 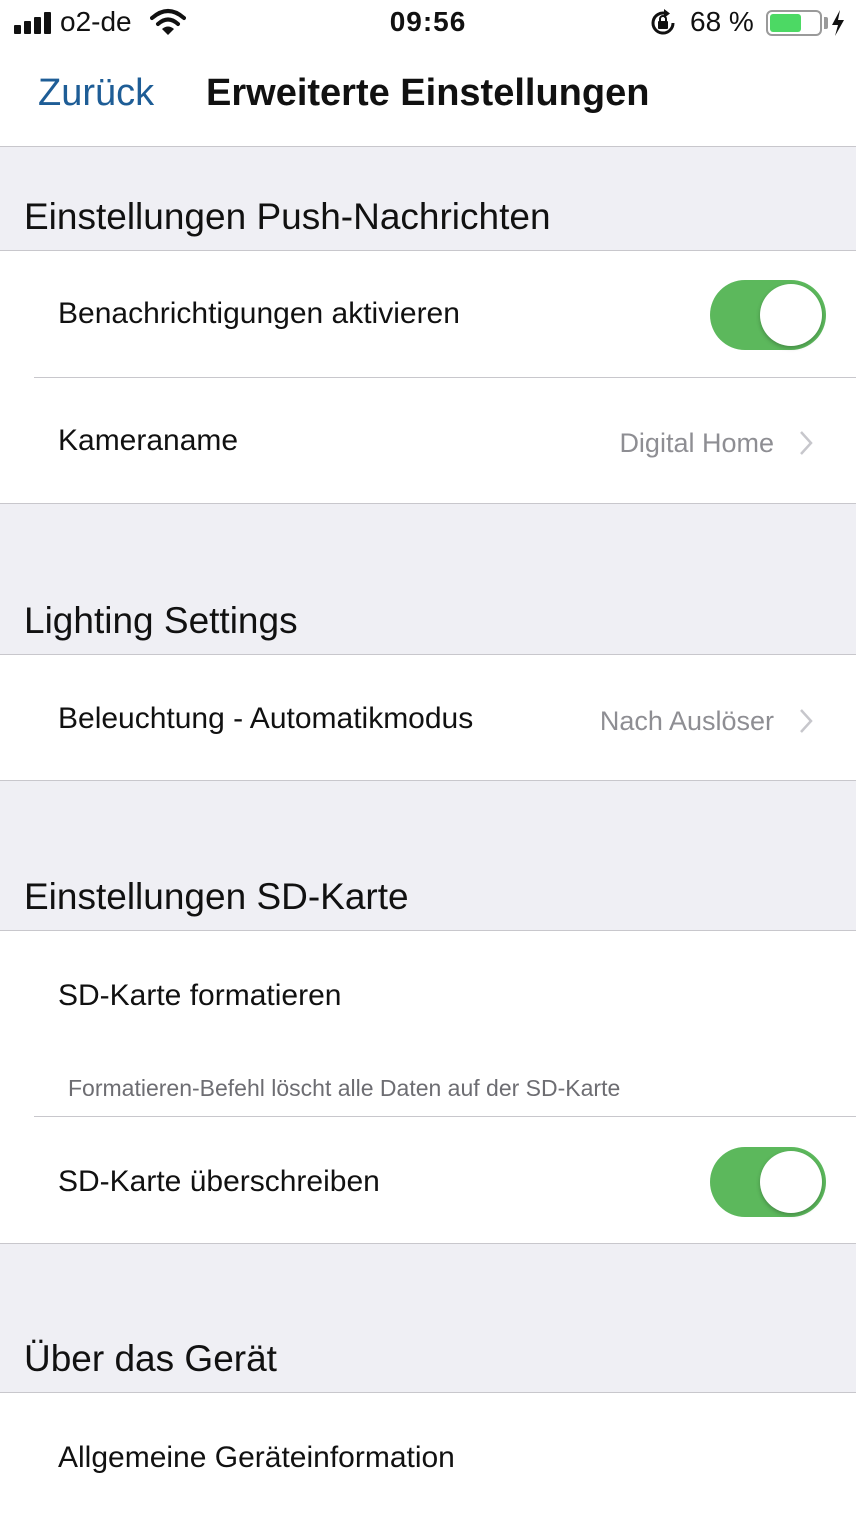 What do you see at coordinates (722, 21) in the screenshot?
I see `battery-percent: 68 %` at bounding box center [722, 21].